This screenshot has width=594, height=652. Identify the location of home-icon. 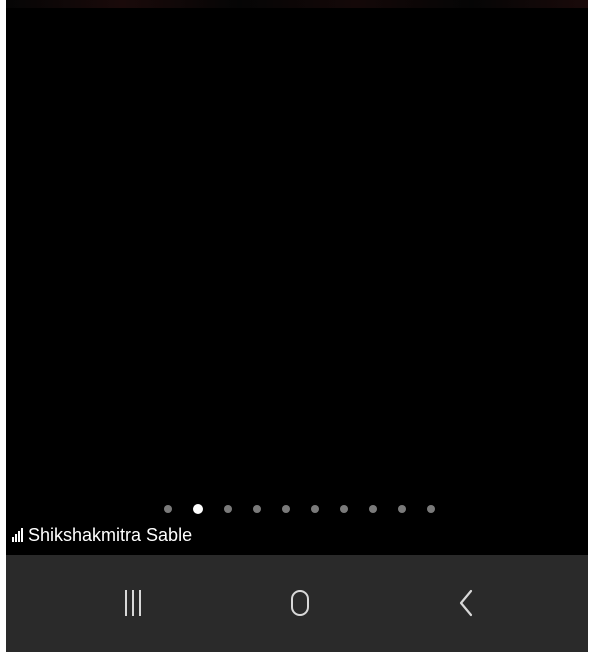
(300, 603).